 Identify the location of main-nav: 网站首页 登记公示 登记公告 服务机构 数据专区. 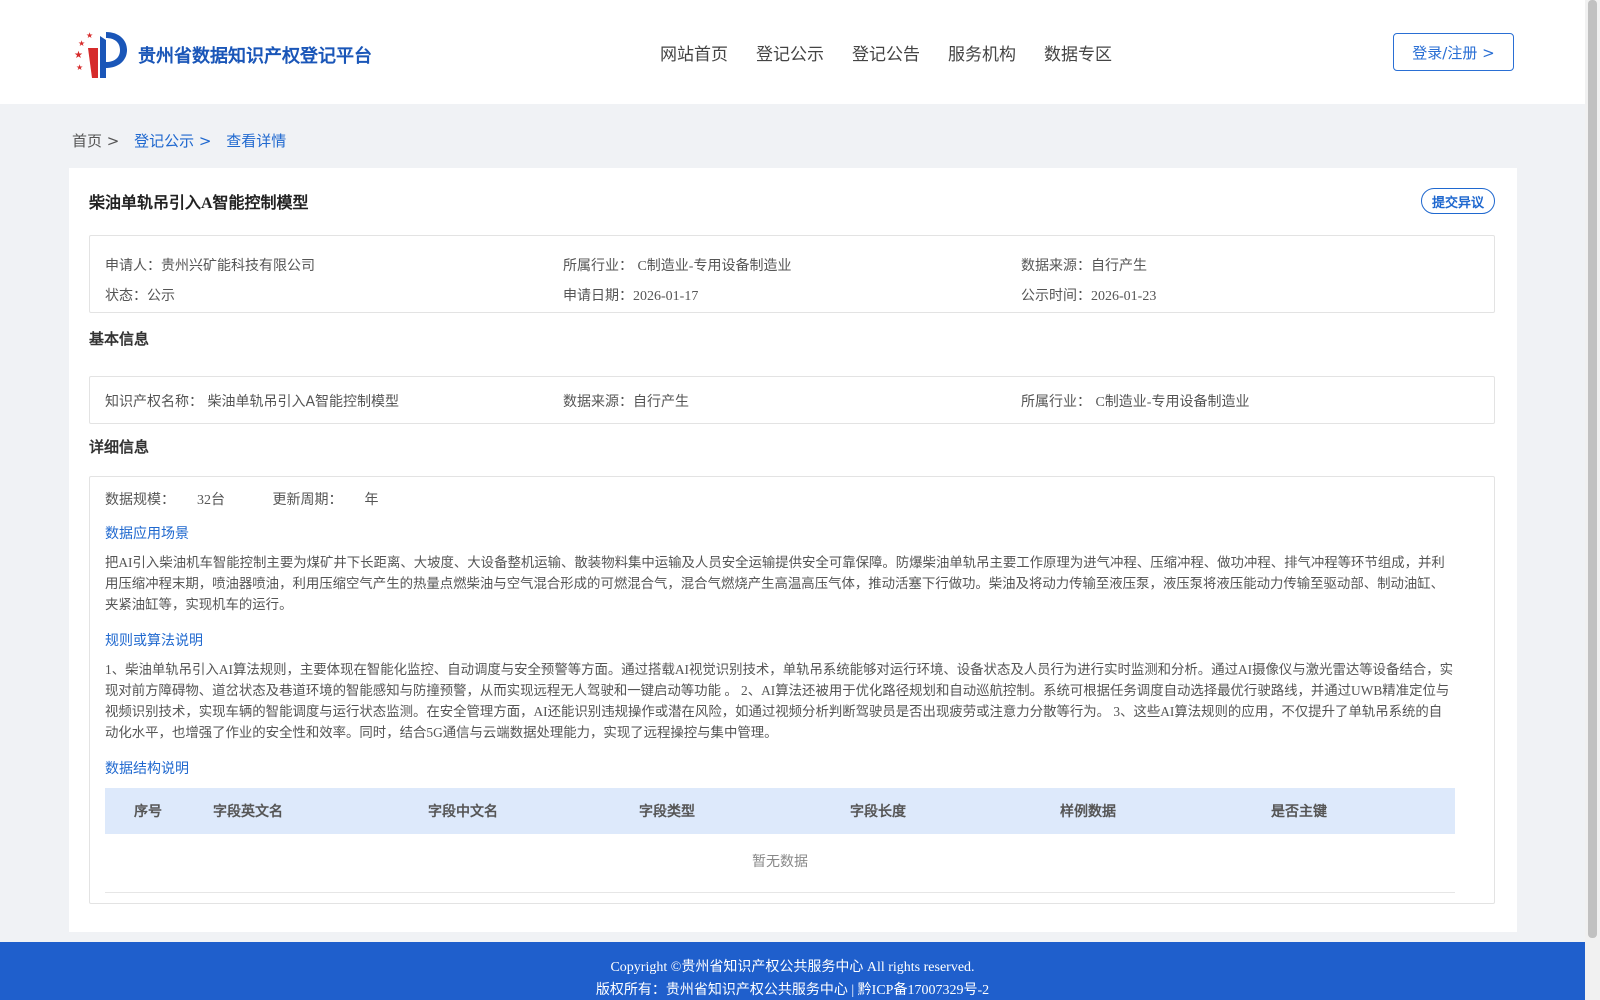
(886, 52).